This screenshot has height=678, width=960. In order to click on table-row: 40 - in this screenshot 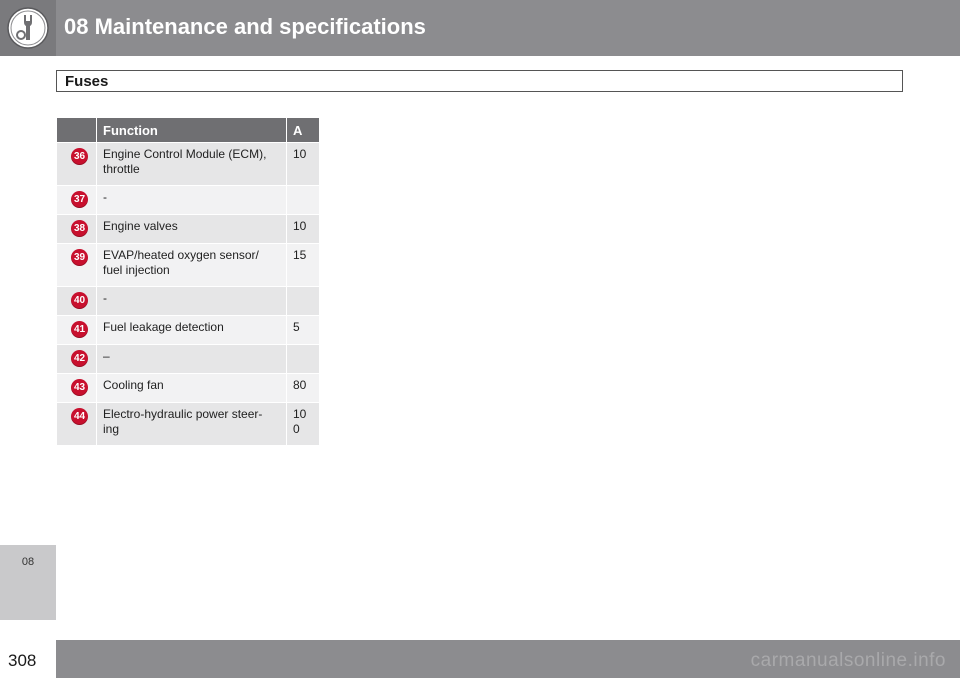, I will do `click(188, 301)`.